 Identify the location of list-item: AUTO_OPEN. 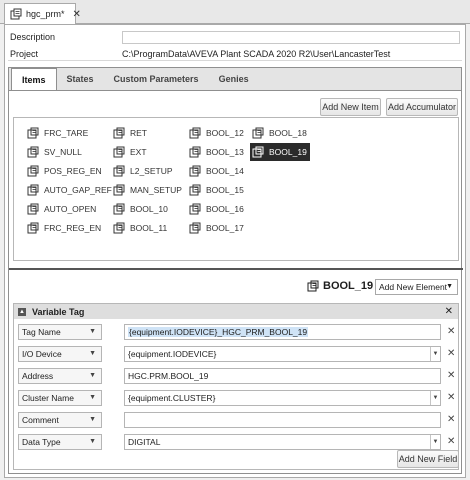
(62, 209).